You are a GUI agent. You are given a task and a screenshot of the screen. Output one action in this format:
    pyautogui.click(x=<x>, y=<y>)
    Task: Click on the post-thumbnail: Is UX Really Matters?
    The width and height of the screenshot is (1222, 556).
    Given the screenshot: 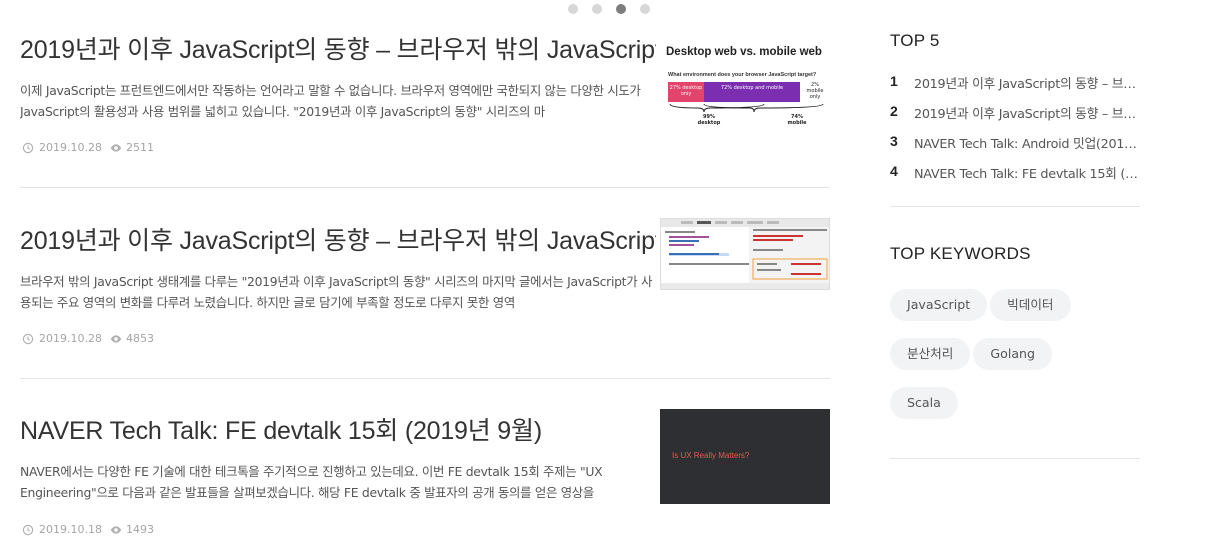 What is the action you would take?
    pyautogui.click(x=745, y=456)
    